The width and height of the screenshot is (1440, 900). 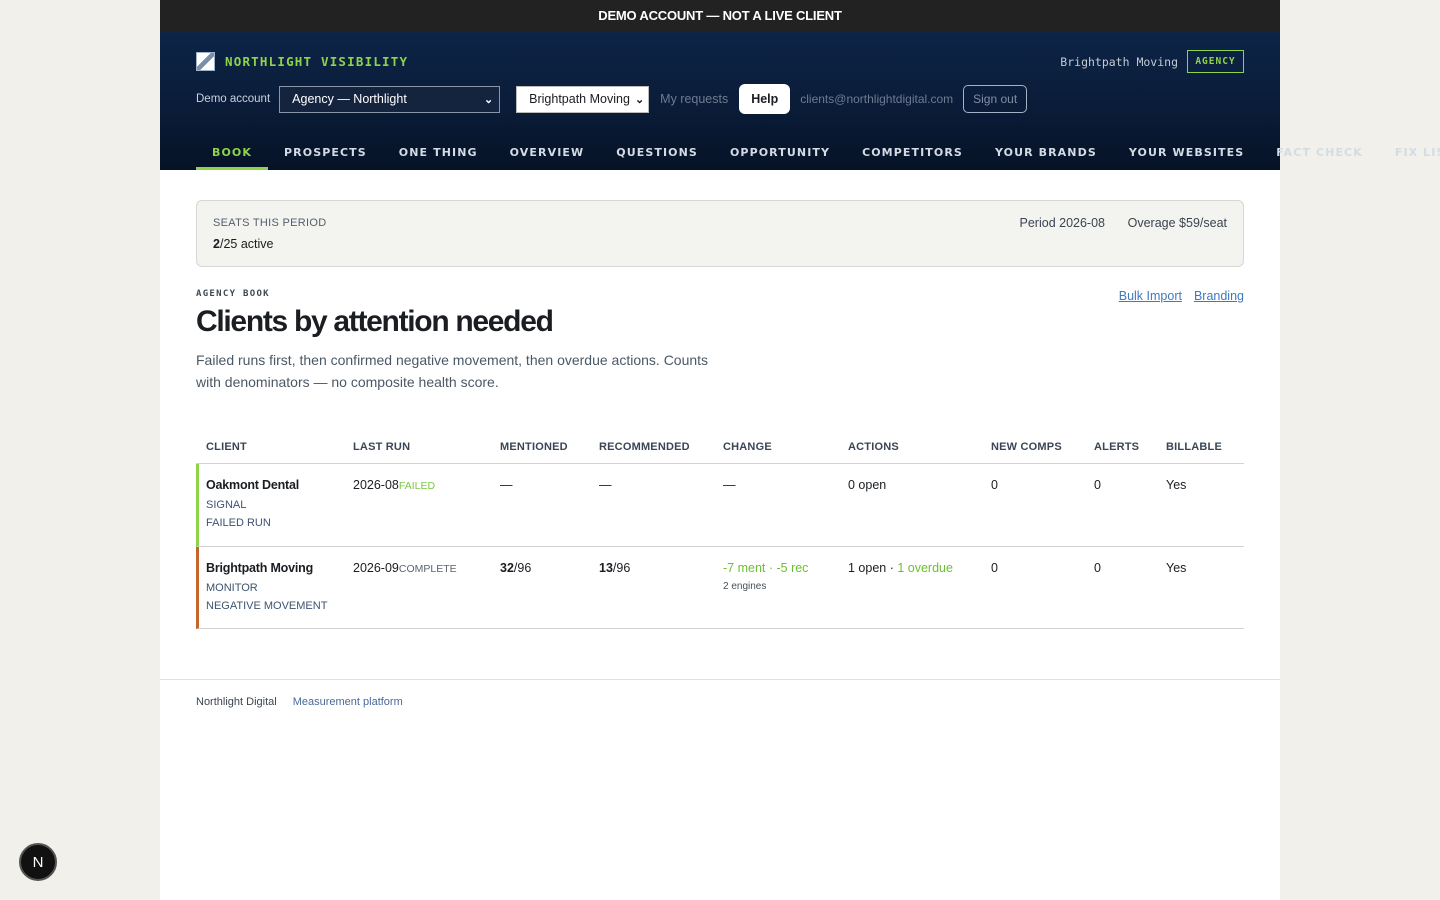 What do you see at coordinates (549, 447) in the screenshot?
I see `column-header-mentioned: MENTIONED` at bounding box center [549, 447].